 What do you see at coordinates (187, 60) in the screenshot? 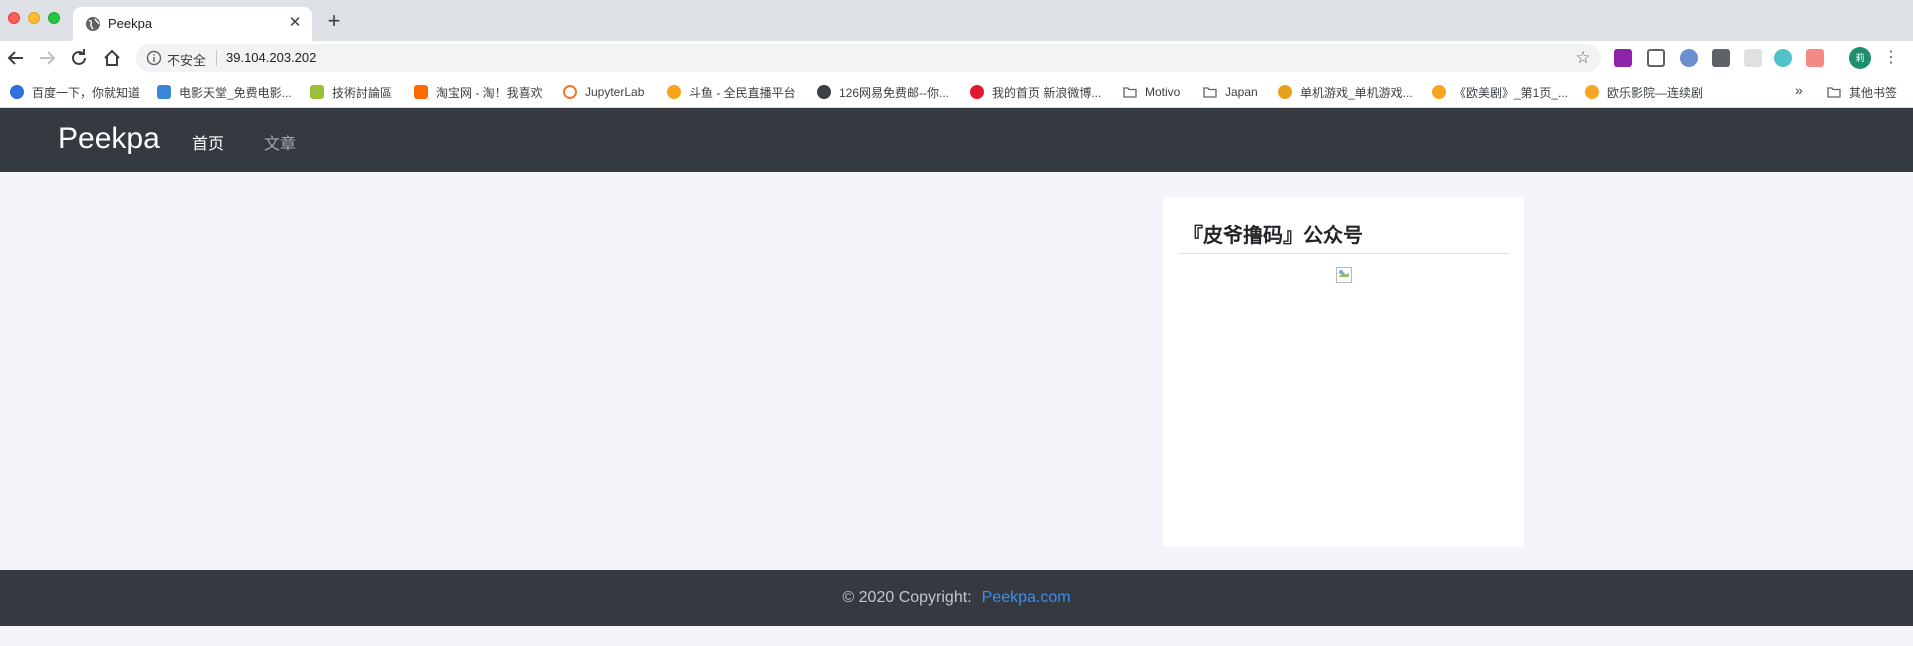
I see `security-label: 不安全` at bounding box center [187, 60].